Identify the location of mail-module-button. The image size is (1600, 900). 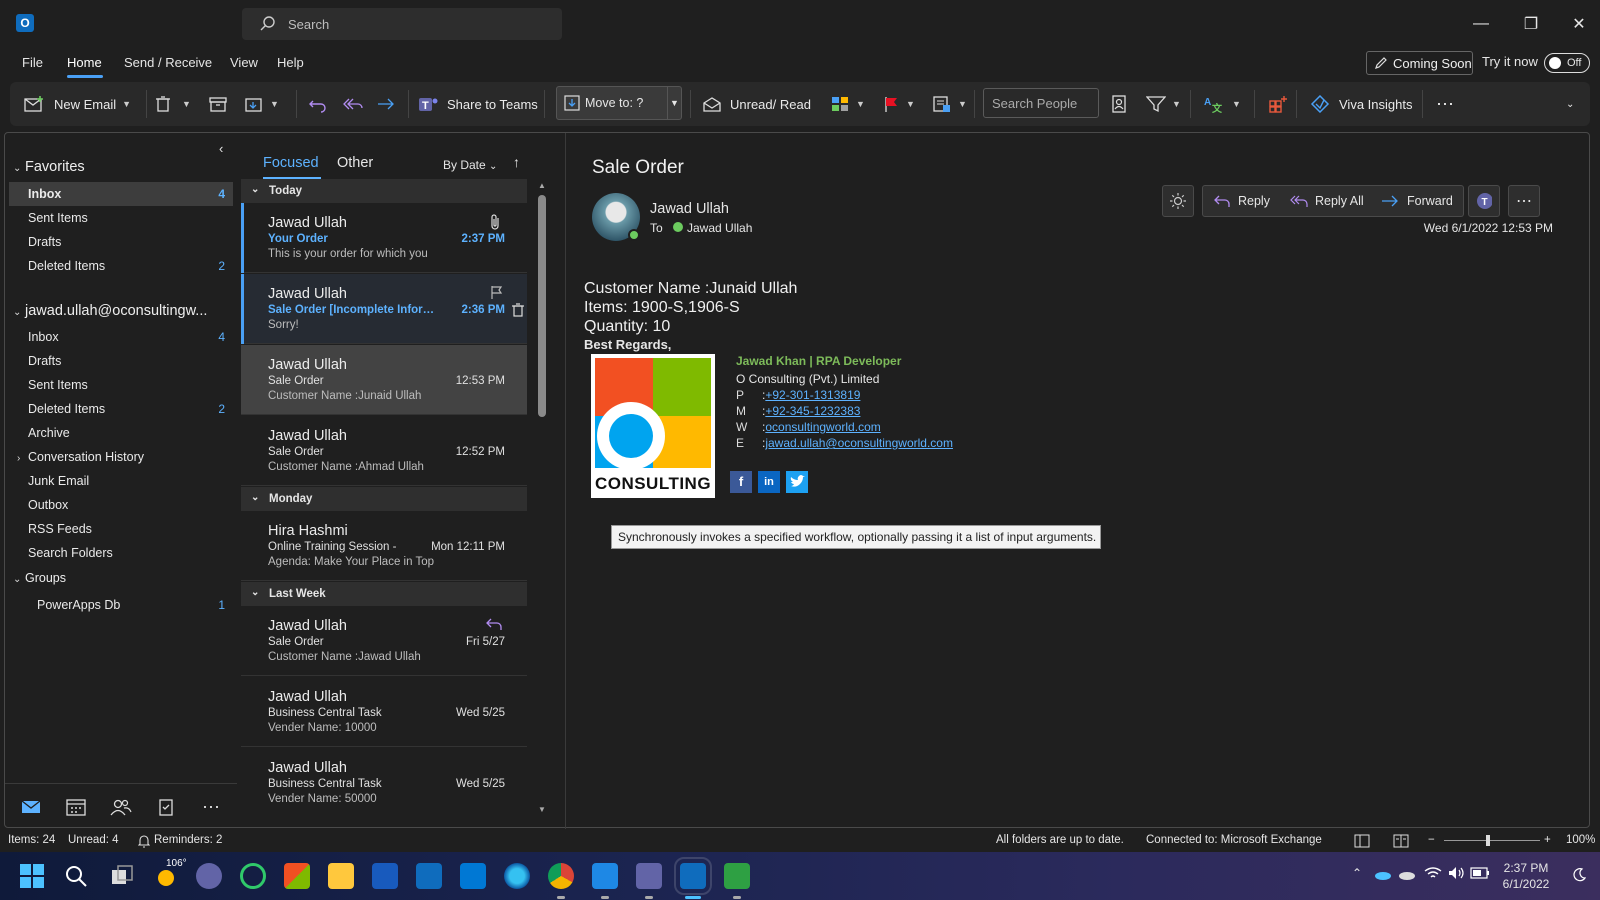
(31, 807).